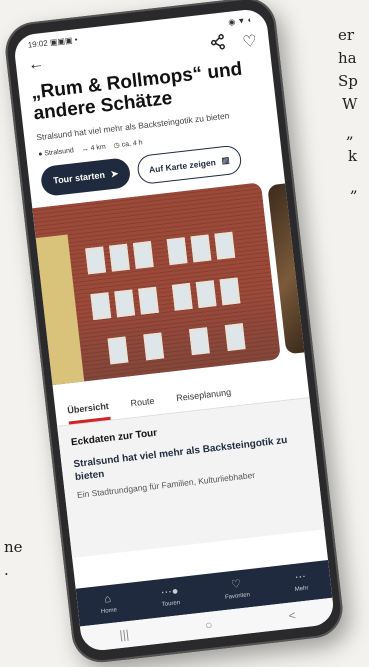  I want to click on clock-icon: ◷, so click(117, 145).